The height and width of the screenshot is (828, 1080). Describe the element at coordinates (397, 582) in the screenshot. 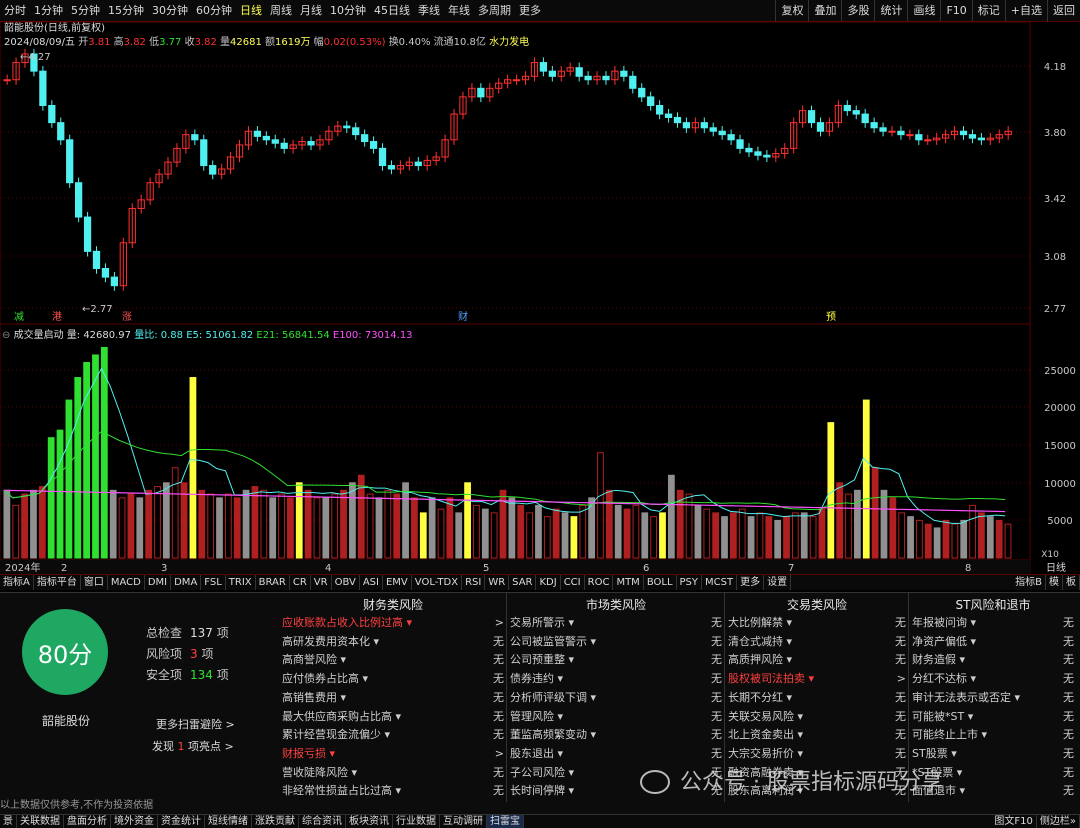

I see `indicator-tab-13: EMV` at that location.